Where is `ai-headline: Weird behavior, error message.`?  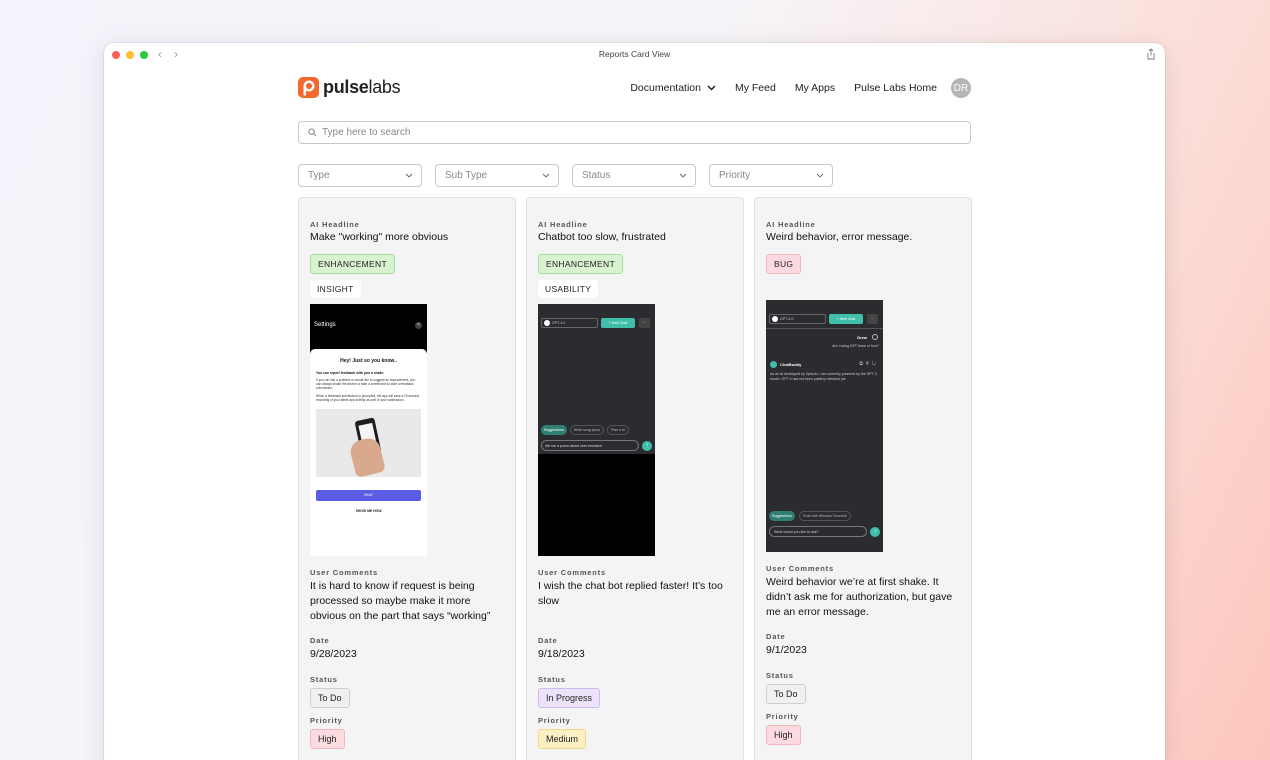 ai-headline: Weird behavior, error message. is located at coordinates (839, 237).